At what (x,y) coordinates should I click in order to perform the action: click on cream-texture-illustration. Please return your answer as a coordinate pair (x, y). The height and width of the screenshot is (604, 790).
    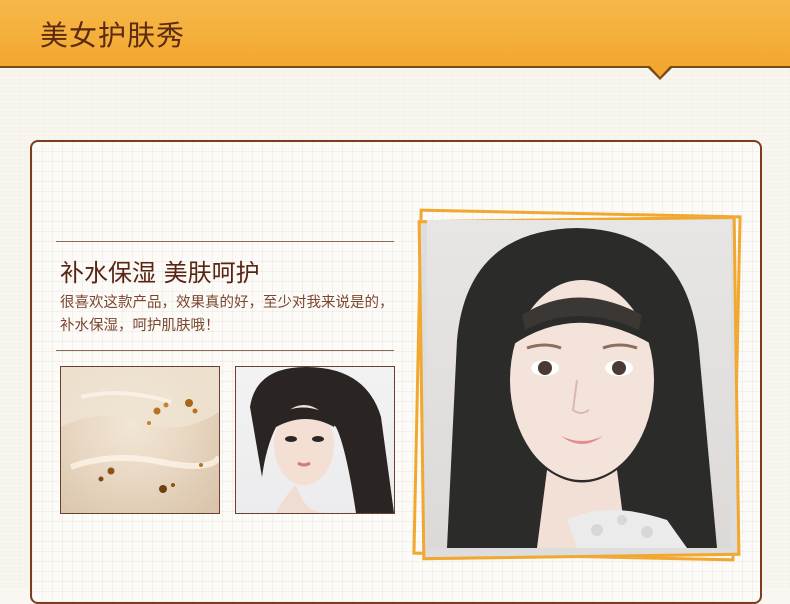
    Looking at the image, I should click on (140, 430).